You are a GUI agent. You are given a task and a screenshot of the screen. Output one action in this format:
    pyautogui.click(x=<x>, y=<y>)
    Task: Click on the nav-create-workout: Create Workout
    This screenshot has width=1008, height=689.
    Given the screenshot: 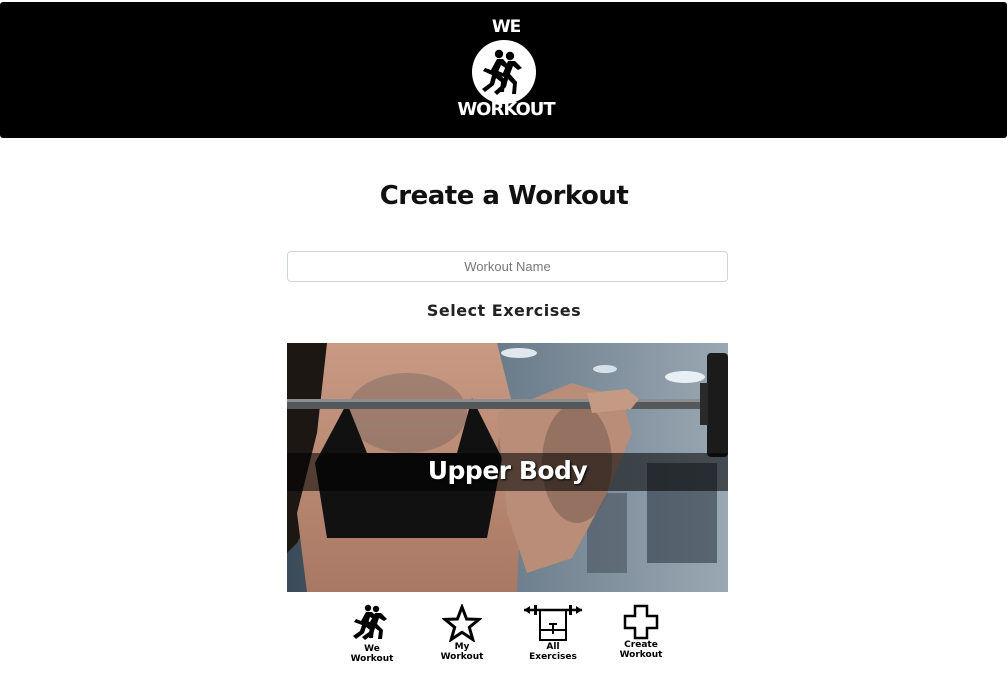 What is the action you would take?
    pyautogui.click(x=641, y=635)
    